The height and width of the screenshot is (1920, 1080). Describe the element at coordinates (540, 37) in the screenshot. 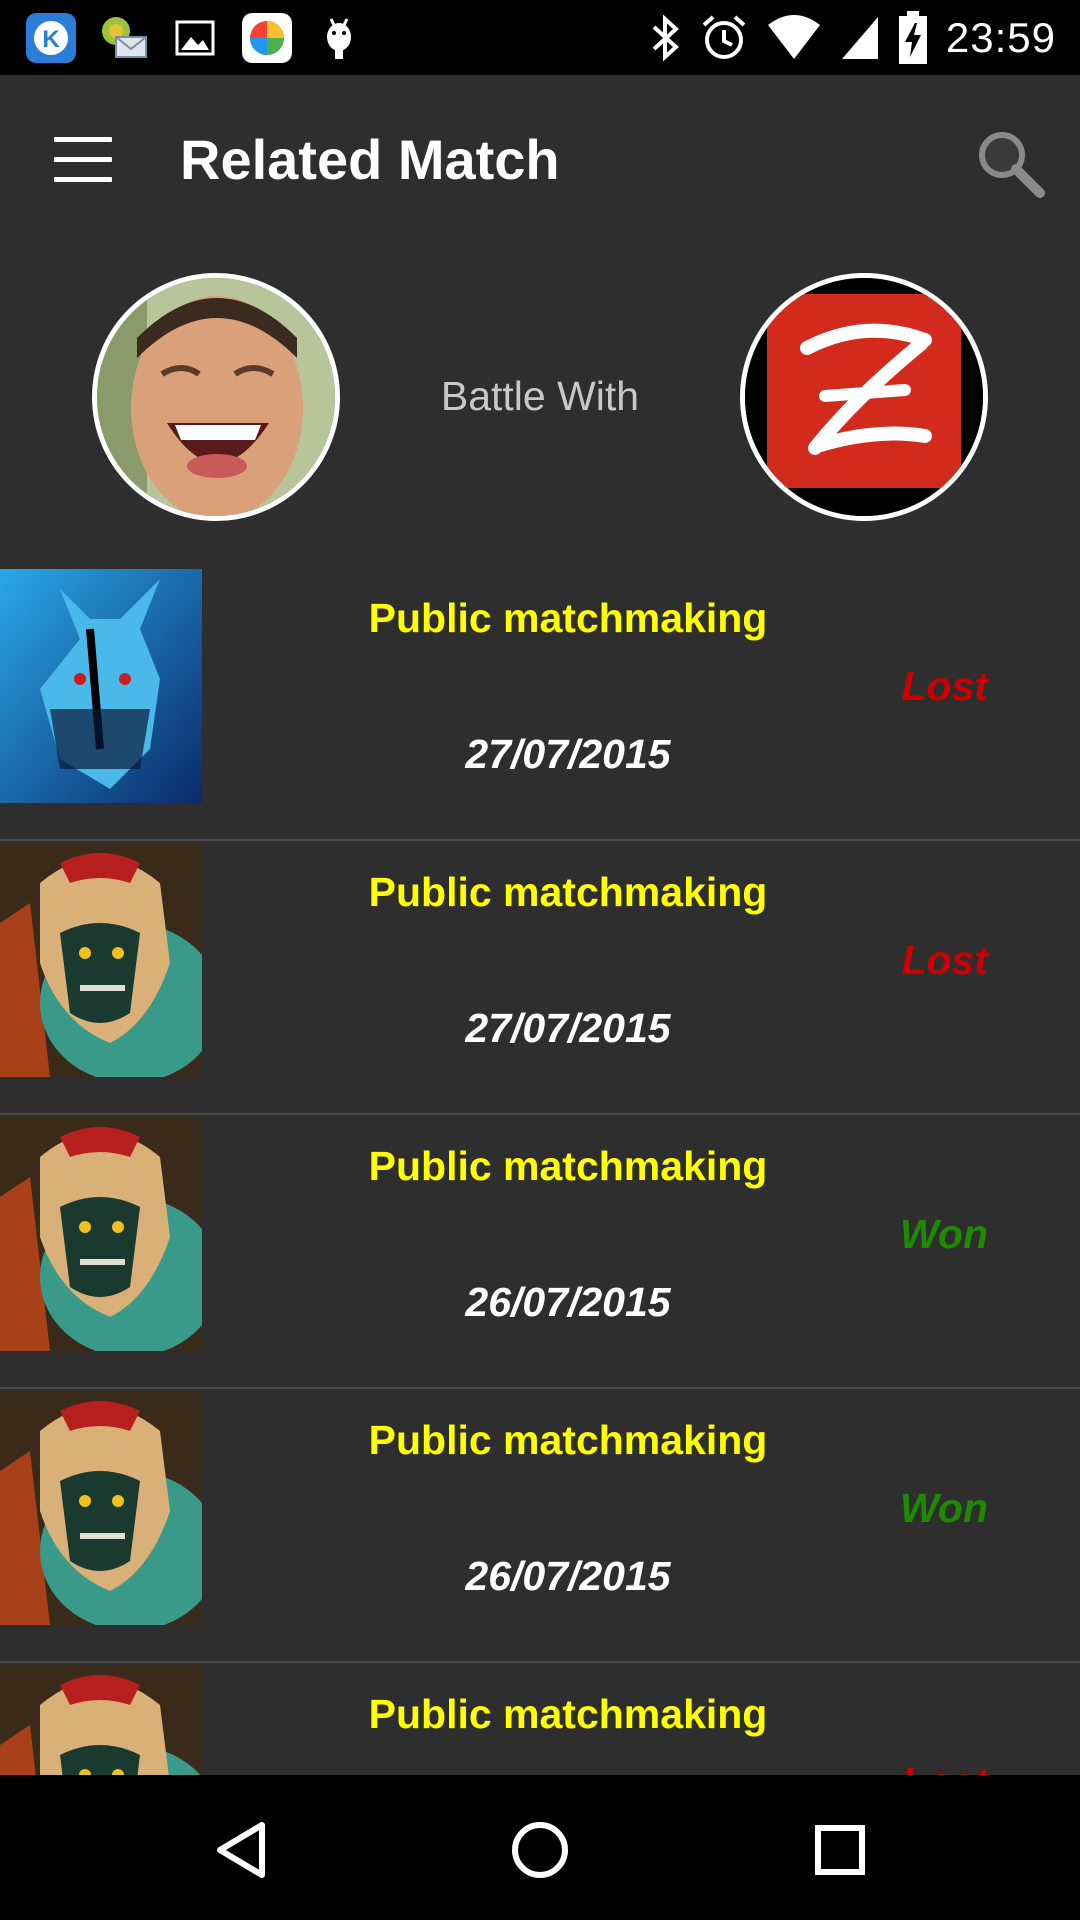

I see `status-bar: K 23:59` at that location.